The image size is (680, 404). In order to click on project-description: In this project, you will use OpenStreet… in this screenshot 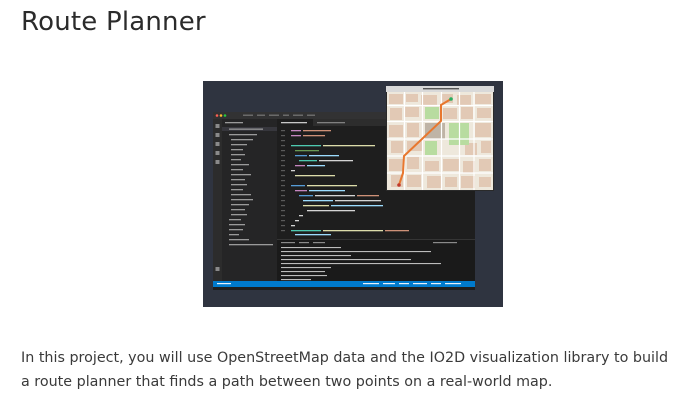, I will do `click(345, 370)`.